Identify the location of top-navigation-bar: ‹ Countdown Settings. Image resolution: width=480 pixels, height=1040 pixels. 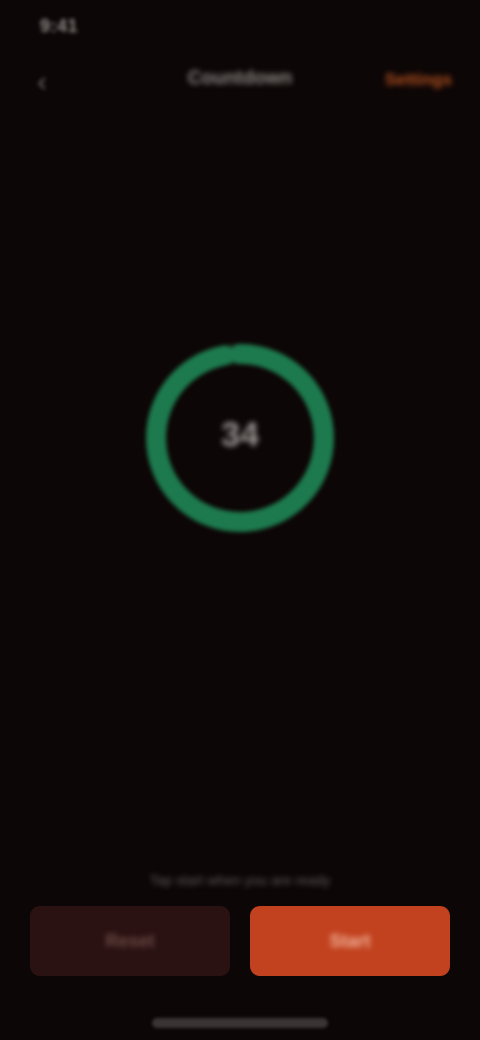
(240, 82).